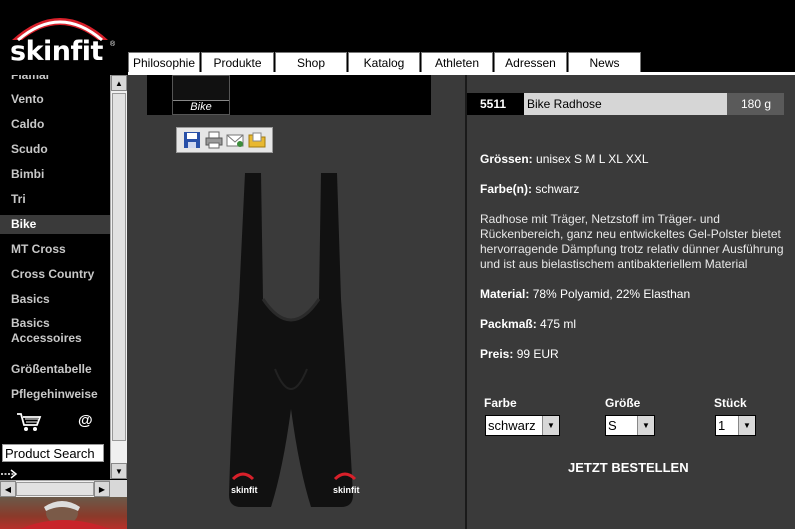 This screenshot has height=529, width=795. I want to click on product-logo-right: skinfit, so click(346, 490).